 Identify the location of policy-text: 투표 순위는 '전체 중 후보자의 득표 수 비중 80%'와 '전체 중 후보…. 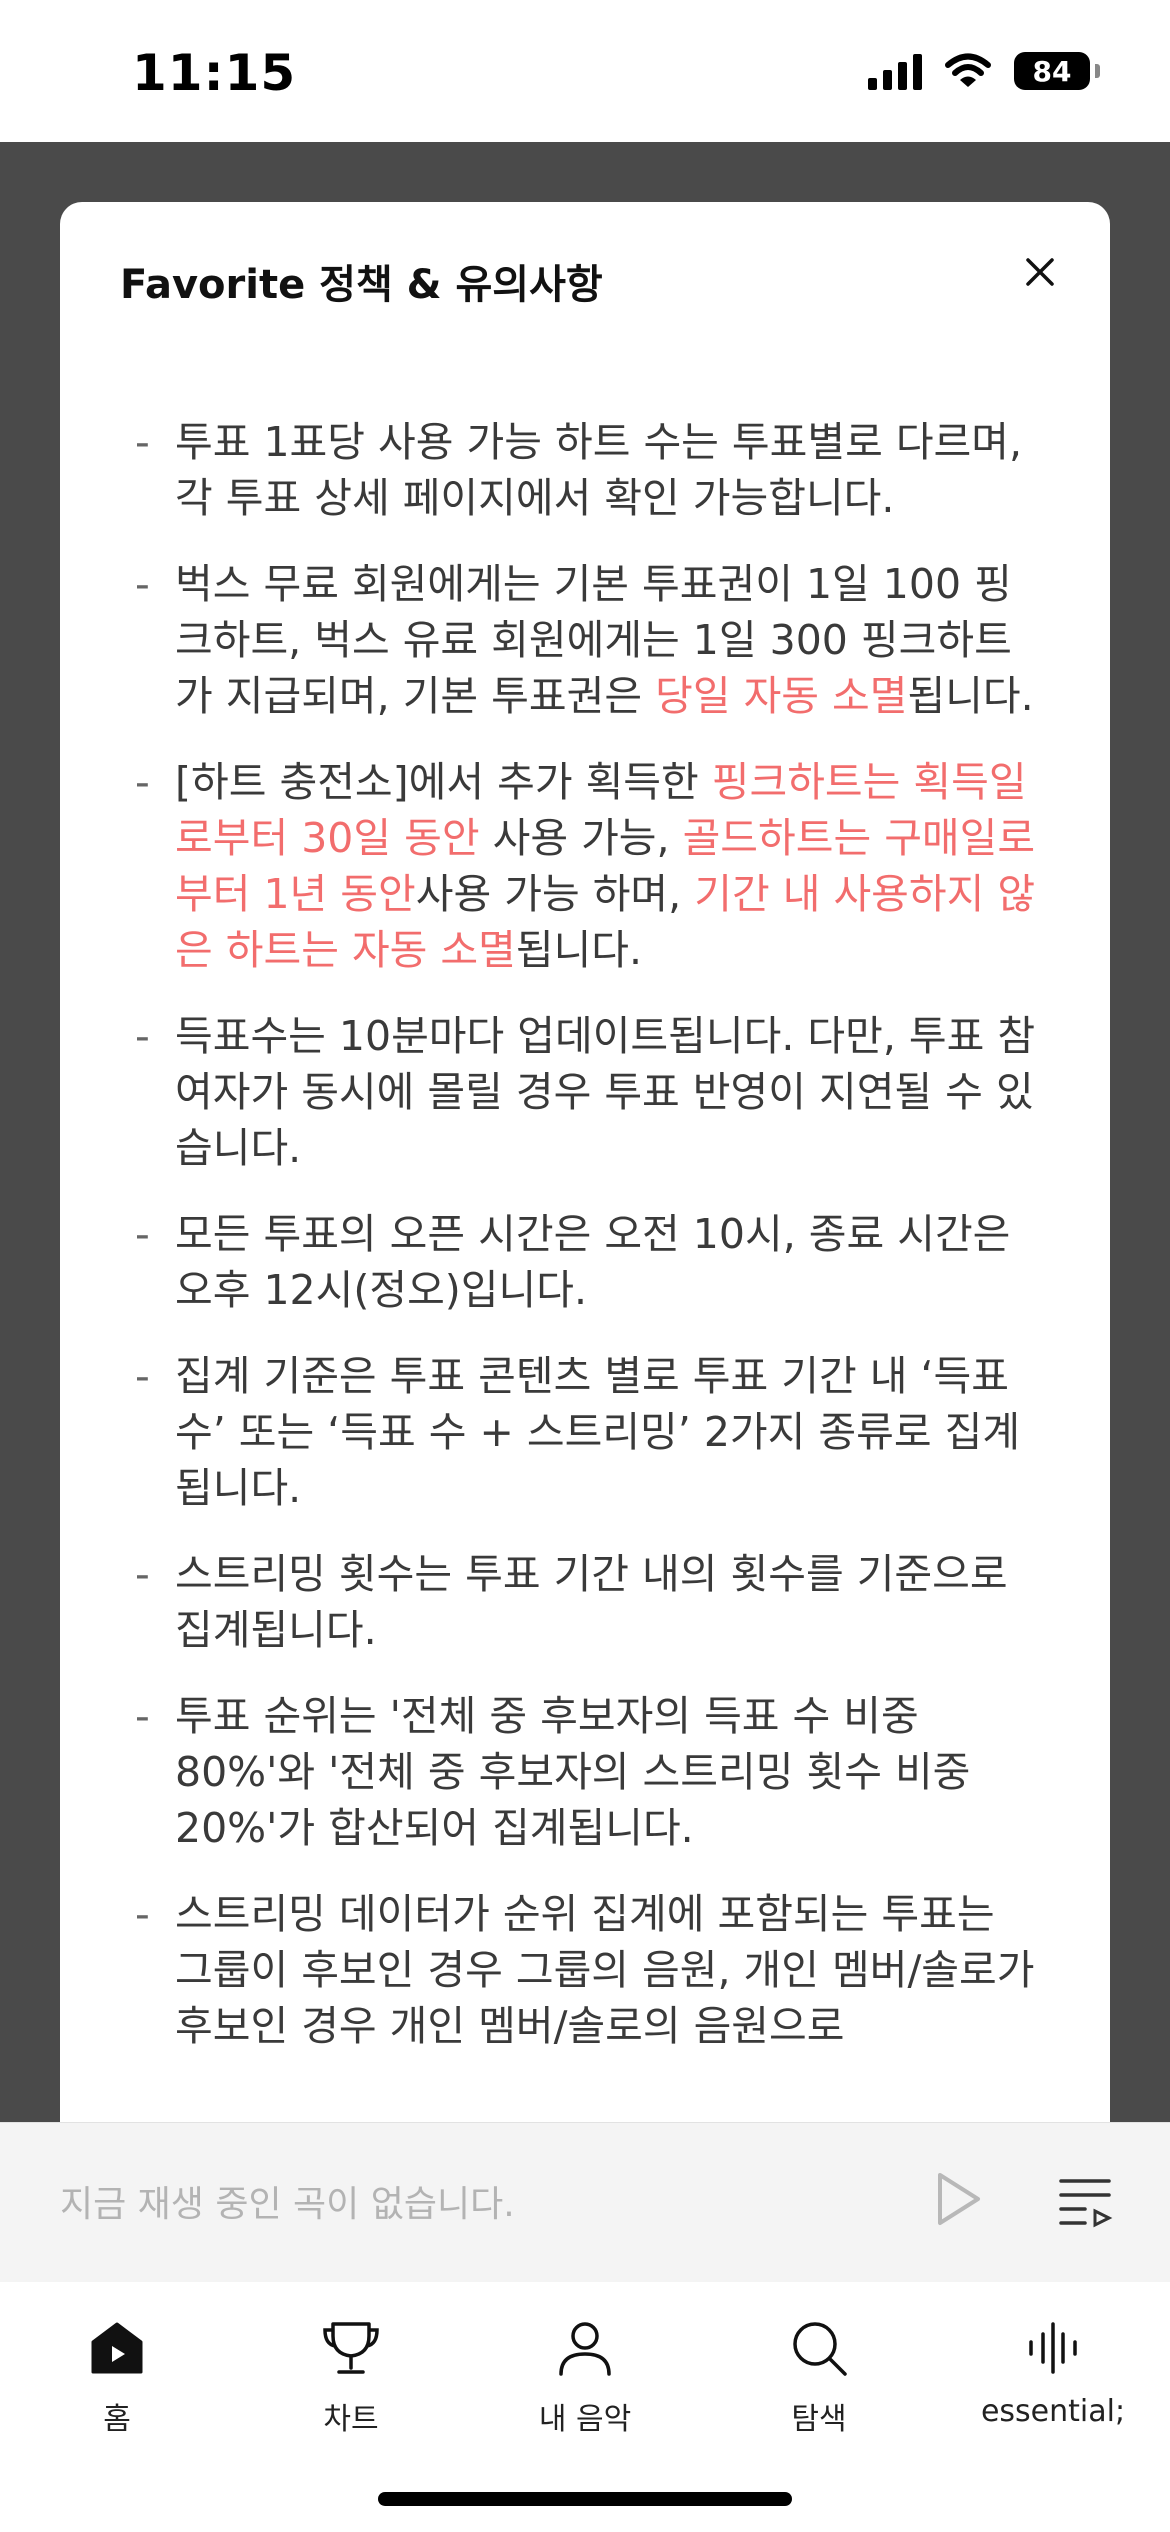
(573, 1772).